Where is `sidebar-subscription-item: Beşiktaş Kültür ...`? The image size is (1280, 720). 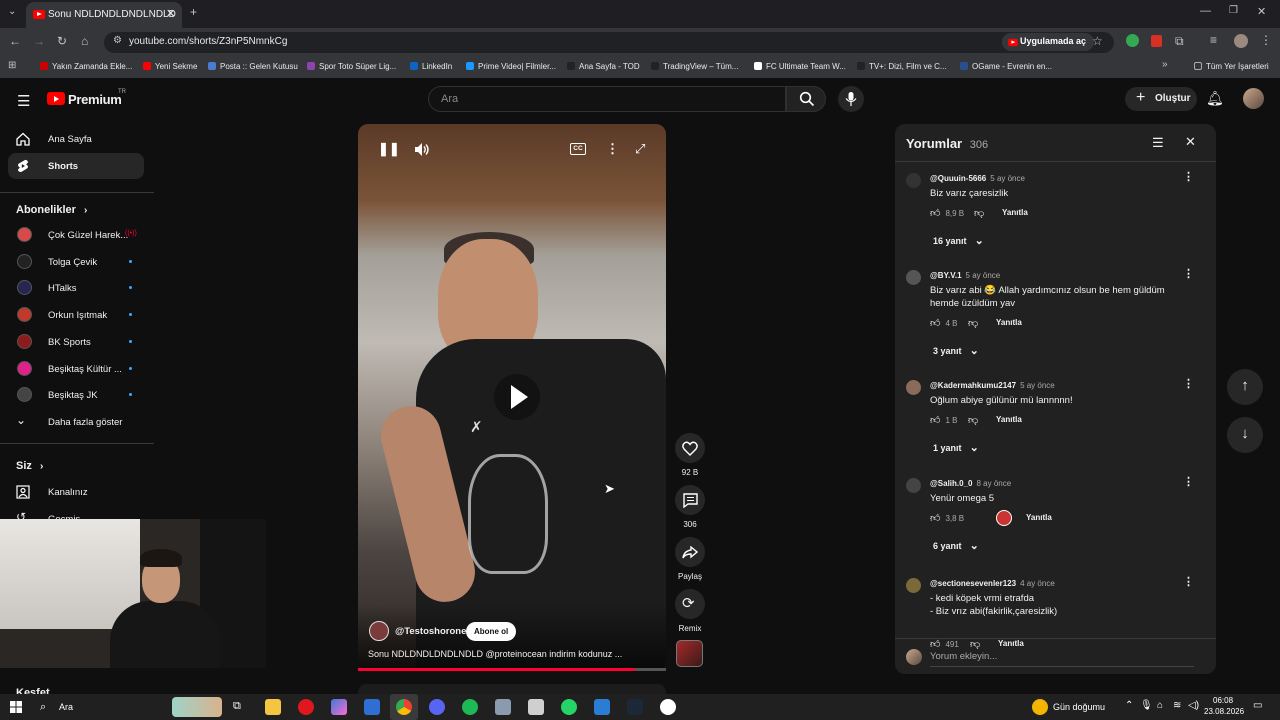
sidebar-subscription-item: Beşiktaş Kültür ... is located at coordinates (76, 369).